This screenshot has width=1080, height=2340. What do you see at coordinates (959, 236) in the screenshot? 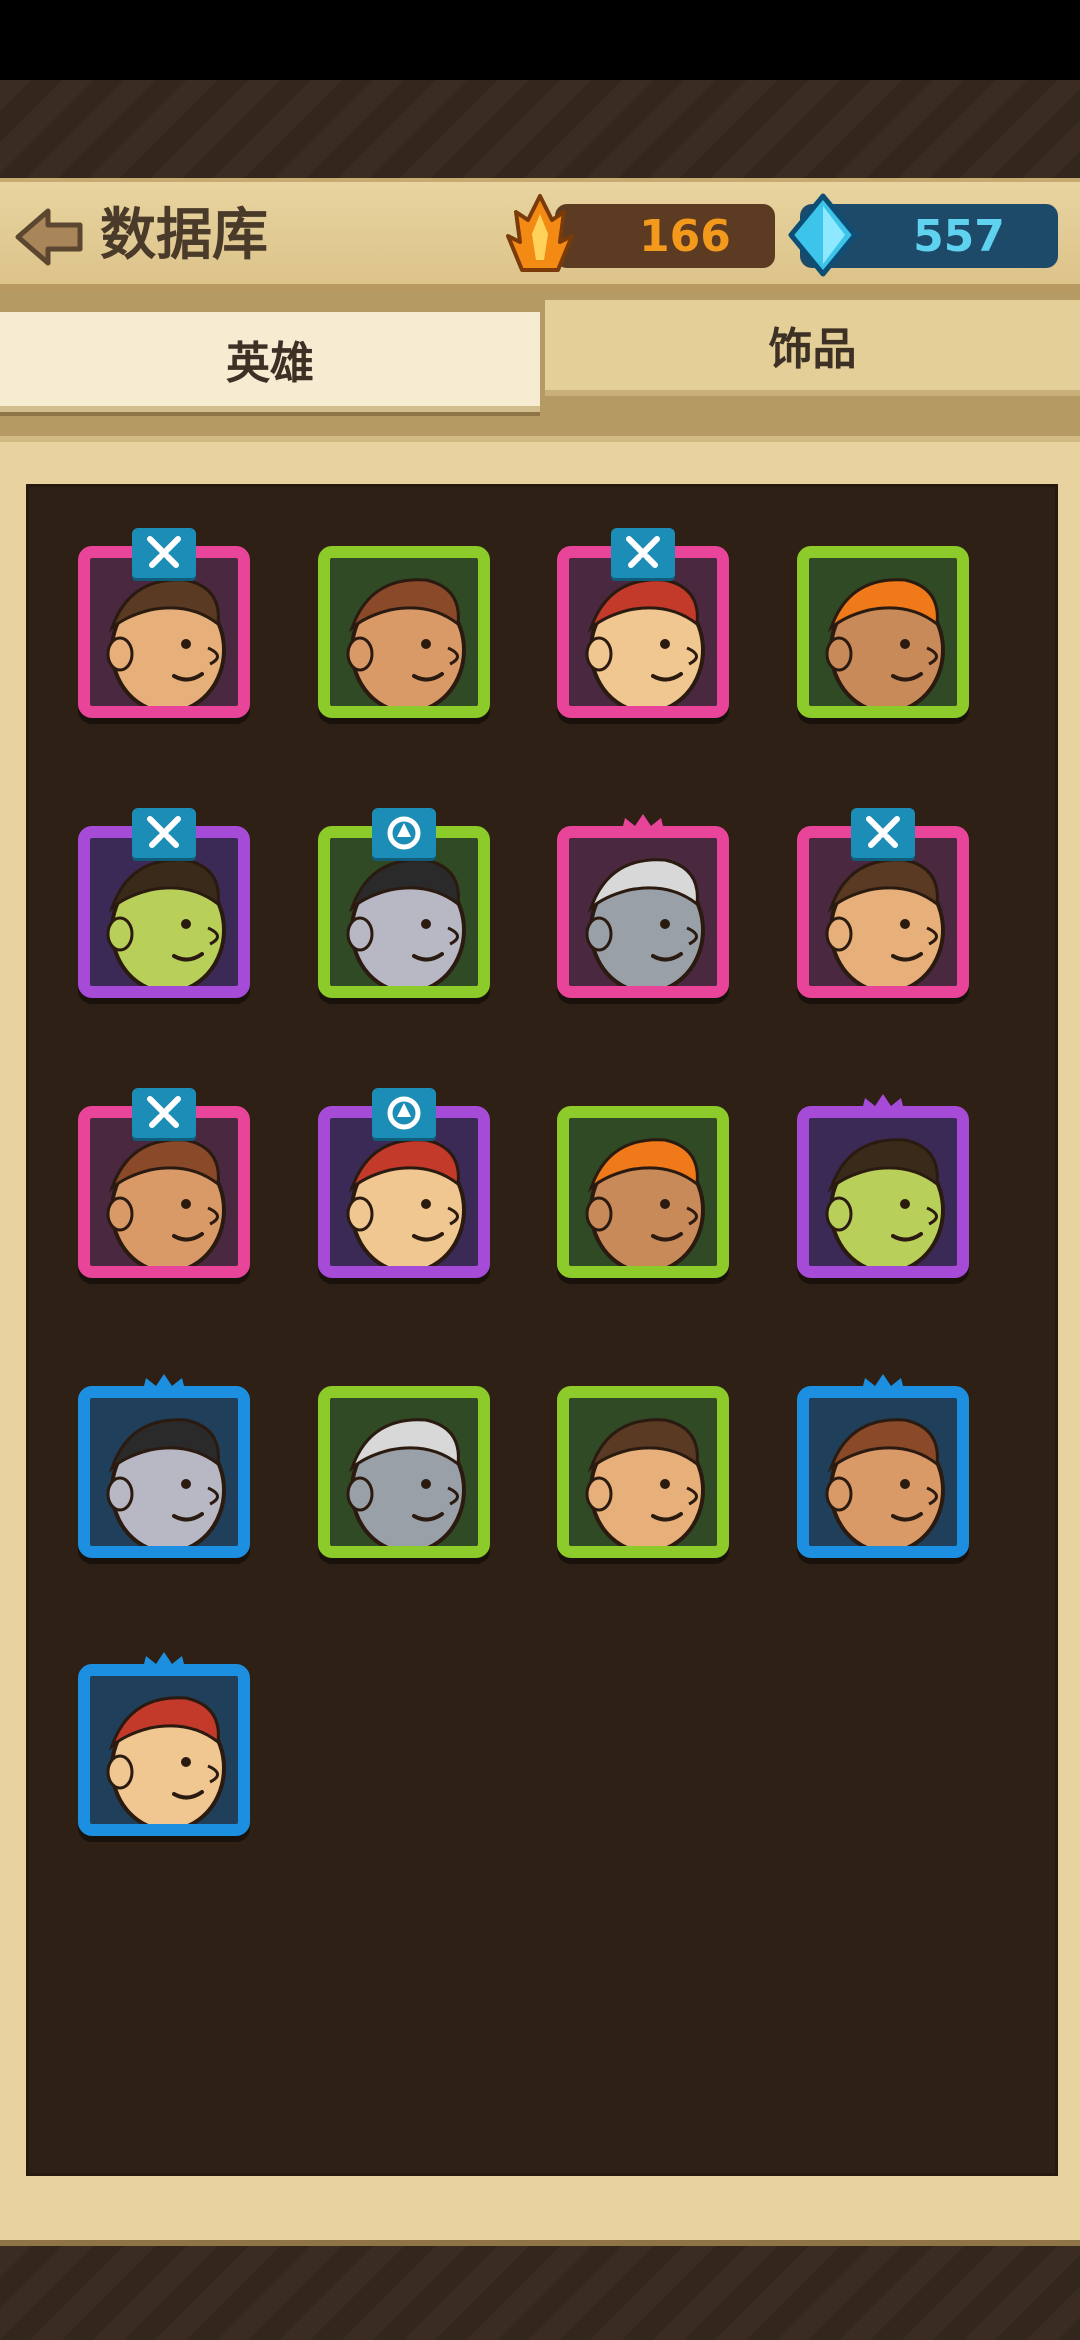
I see `gem-amount: 557` at bounding box center [959, 236].